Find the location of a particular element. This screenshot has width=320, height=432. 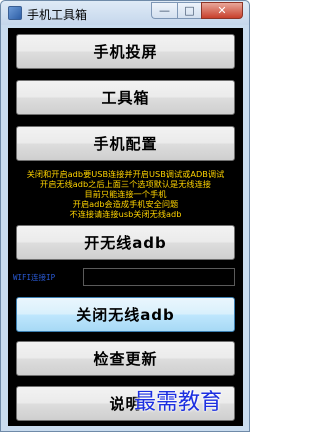

watermark-text: 最需教育 is located at coordinates (178, 402).